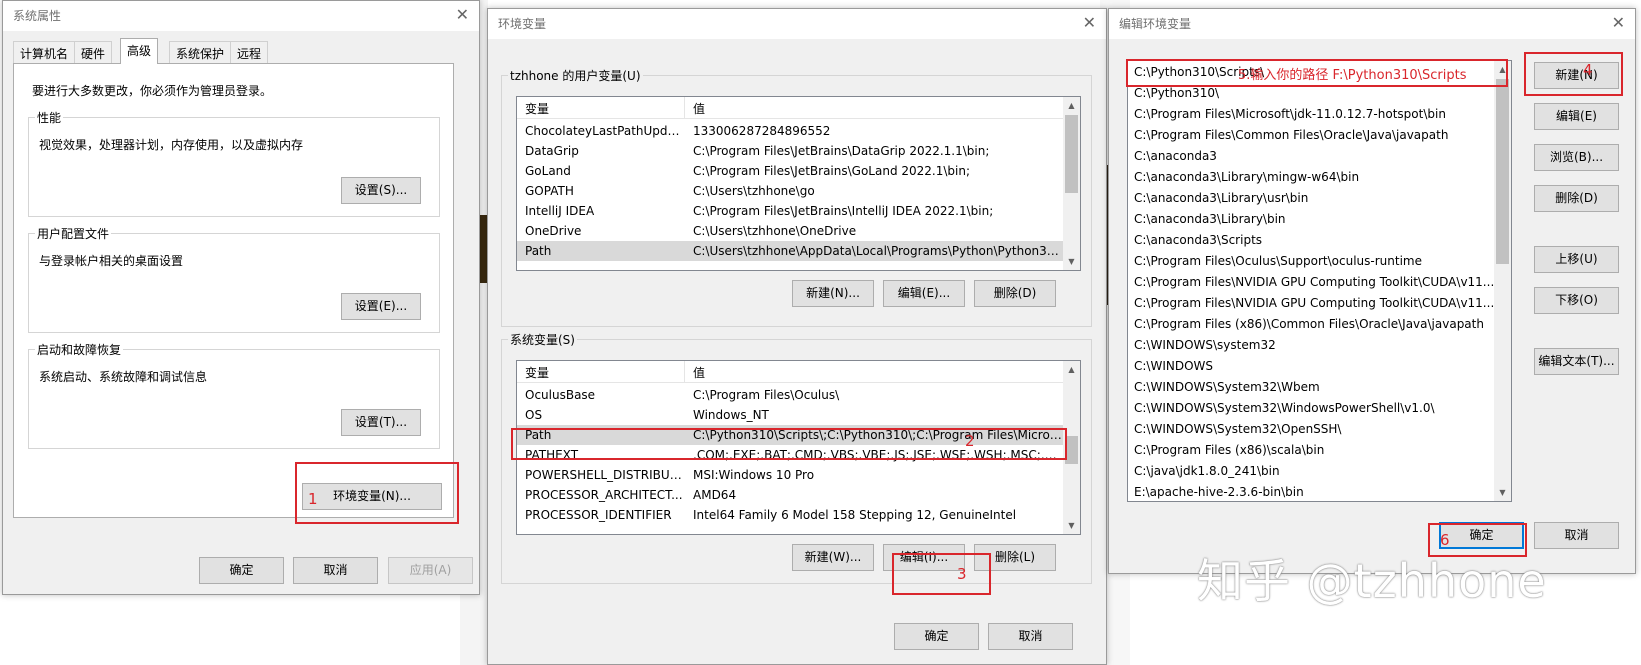  Describe the element at coordinates (798, 495) in the screenshot. I see `table-row: PROCESSOR_ARCHITECT... AMD64` at that location.